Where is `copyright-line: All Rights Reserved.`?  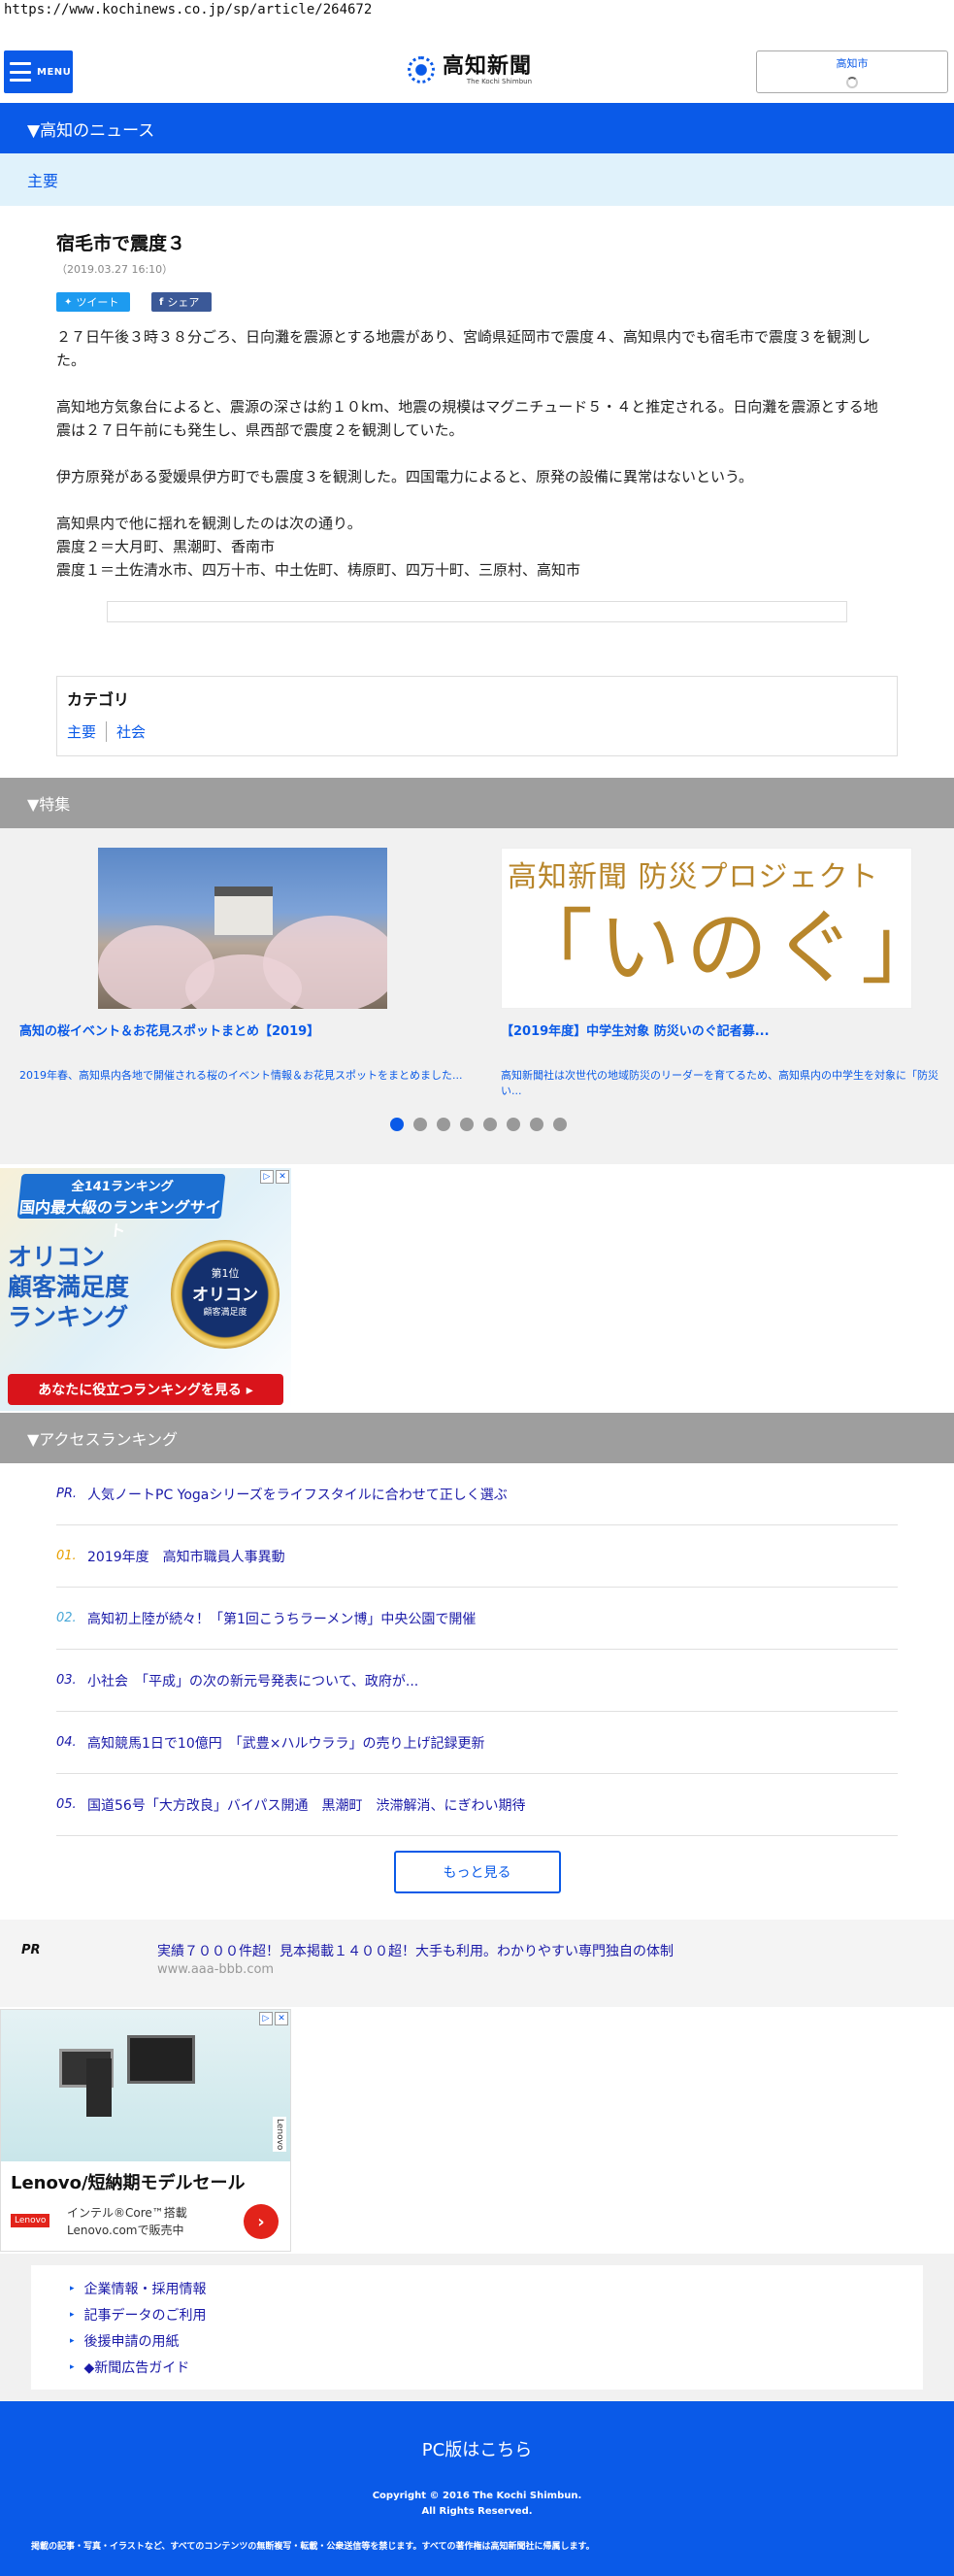 copyright-line: All Rights Reserved. is located at coordinates (477, 2512).